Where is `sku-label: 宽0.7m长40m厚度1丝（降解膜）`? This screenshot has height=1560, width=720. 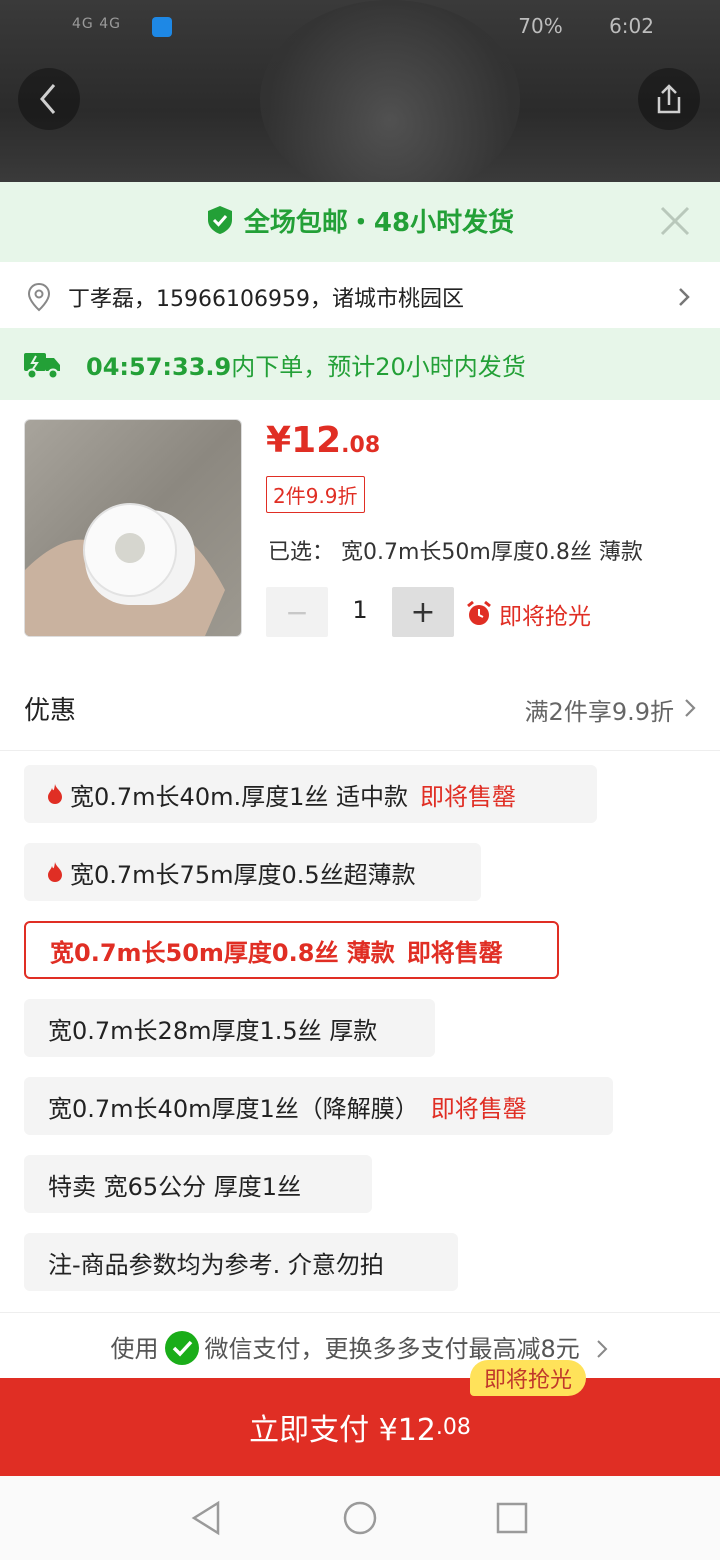 sku-label: 宽0.7m长40m厚度1丝（降解膜） is located at coordinates (233, 1108).